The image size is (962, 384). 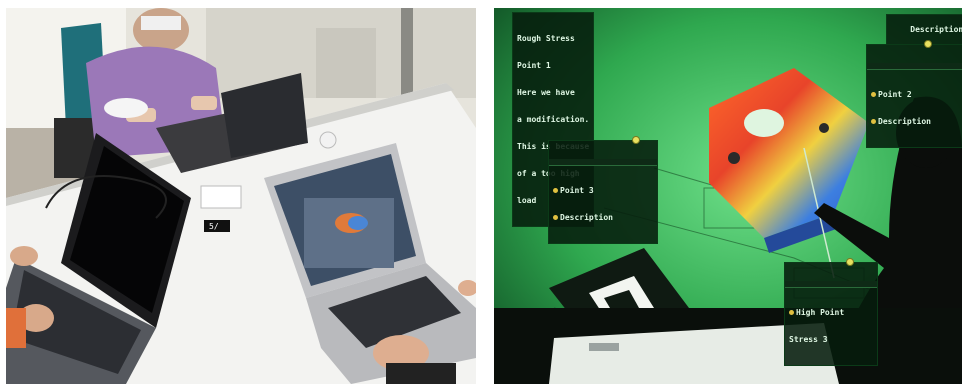 What do you see at coordinates (820, 312) in the screenshot?
I see `high-point-line-1: High Point` at bounding box center [820, 312].